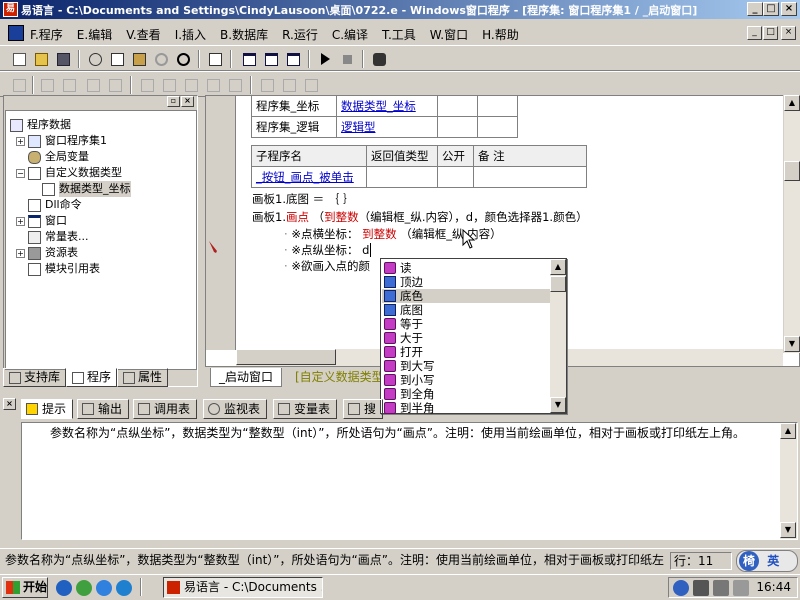 Image resolution: width=800 pixels, height=600 pixels. Describe the element at coordinates (47, 85) in the screenshot. I see `align-center-button` at that location.